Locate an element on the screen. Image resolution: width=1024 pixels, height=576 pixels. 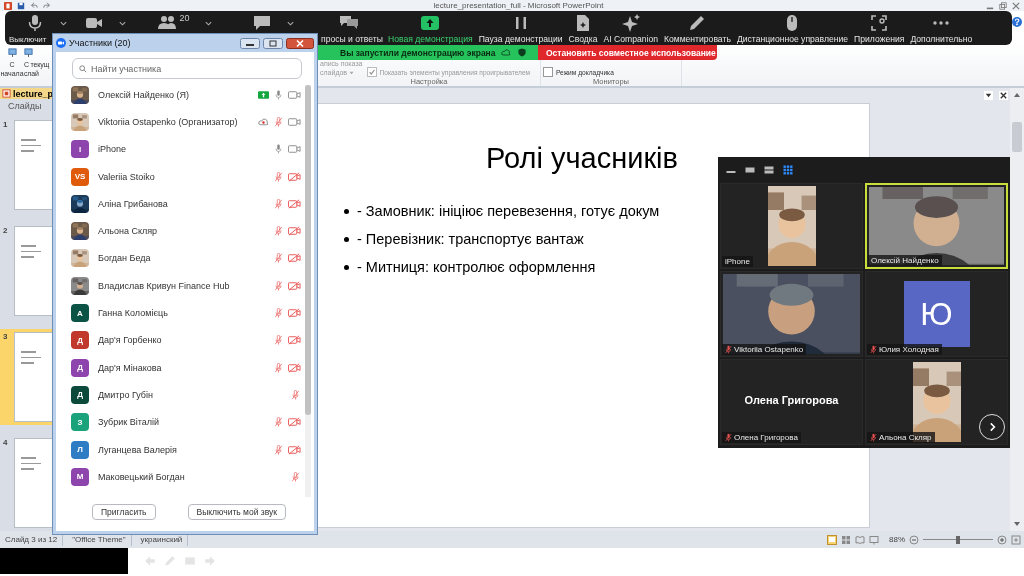
apps-icon is located at coordinates (879, 23).